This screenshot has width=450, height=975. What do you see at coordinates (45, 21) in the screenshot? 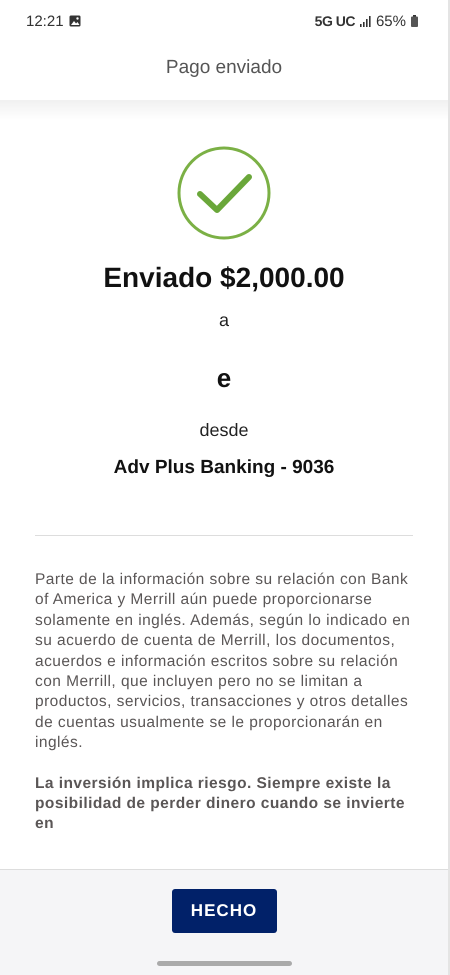
I see `status-time: 12:21` at bounding box center [45, 21].